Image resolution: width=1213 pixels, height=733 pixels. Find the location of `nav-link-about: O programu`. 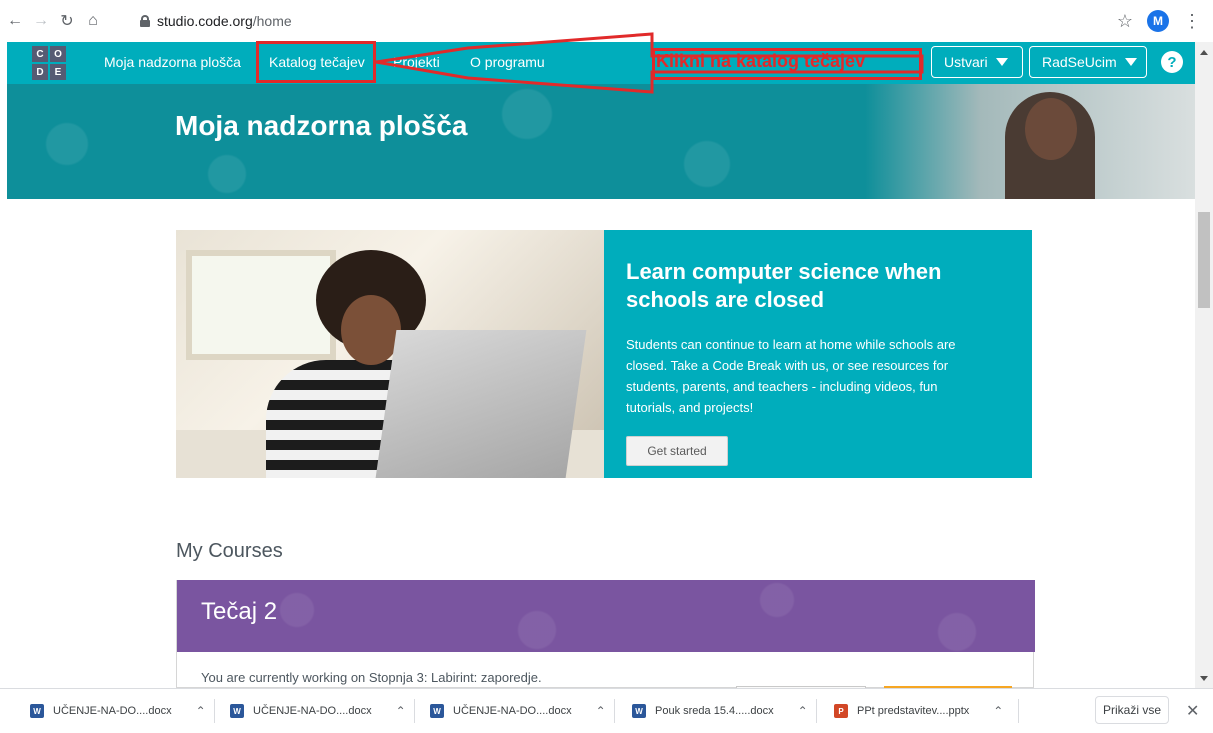

nav-link-about: O programu is located at coordinates (507, 62).